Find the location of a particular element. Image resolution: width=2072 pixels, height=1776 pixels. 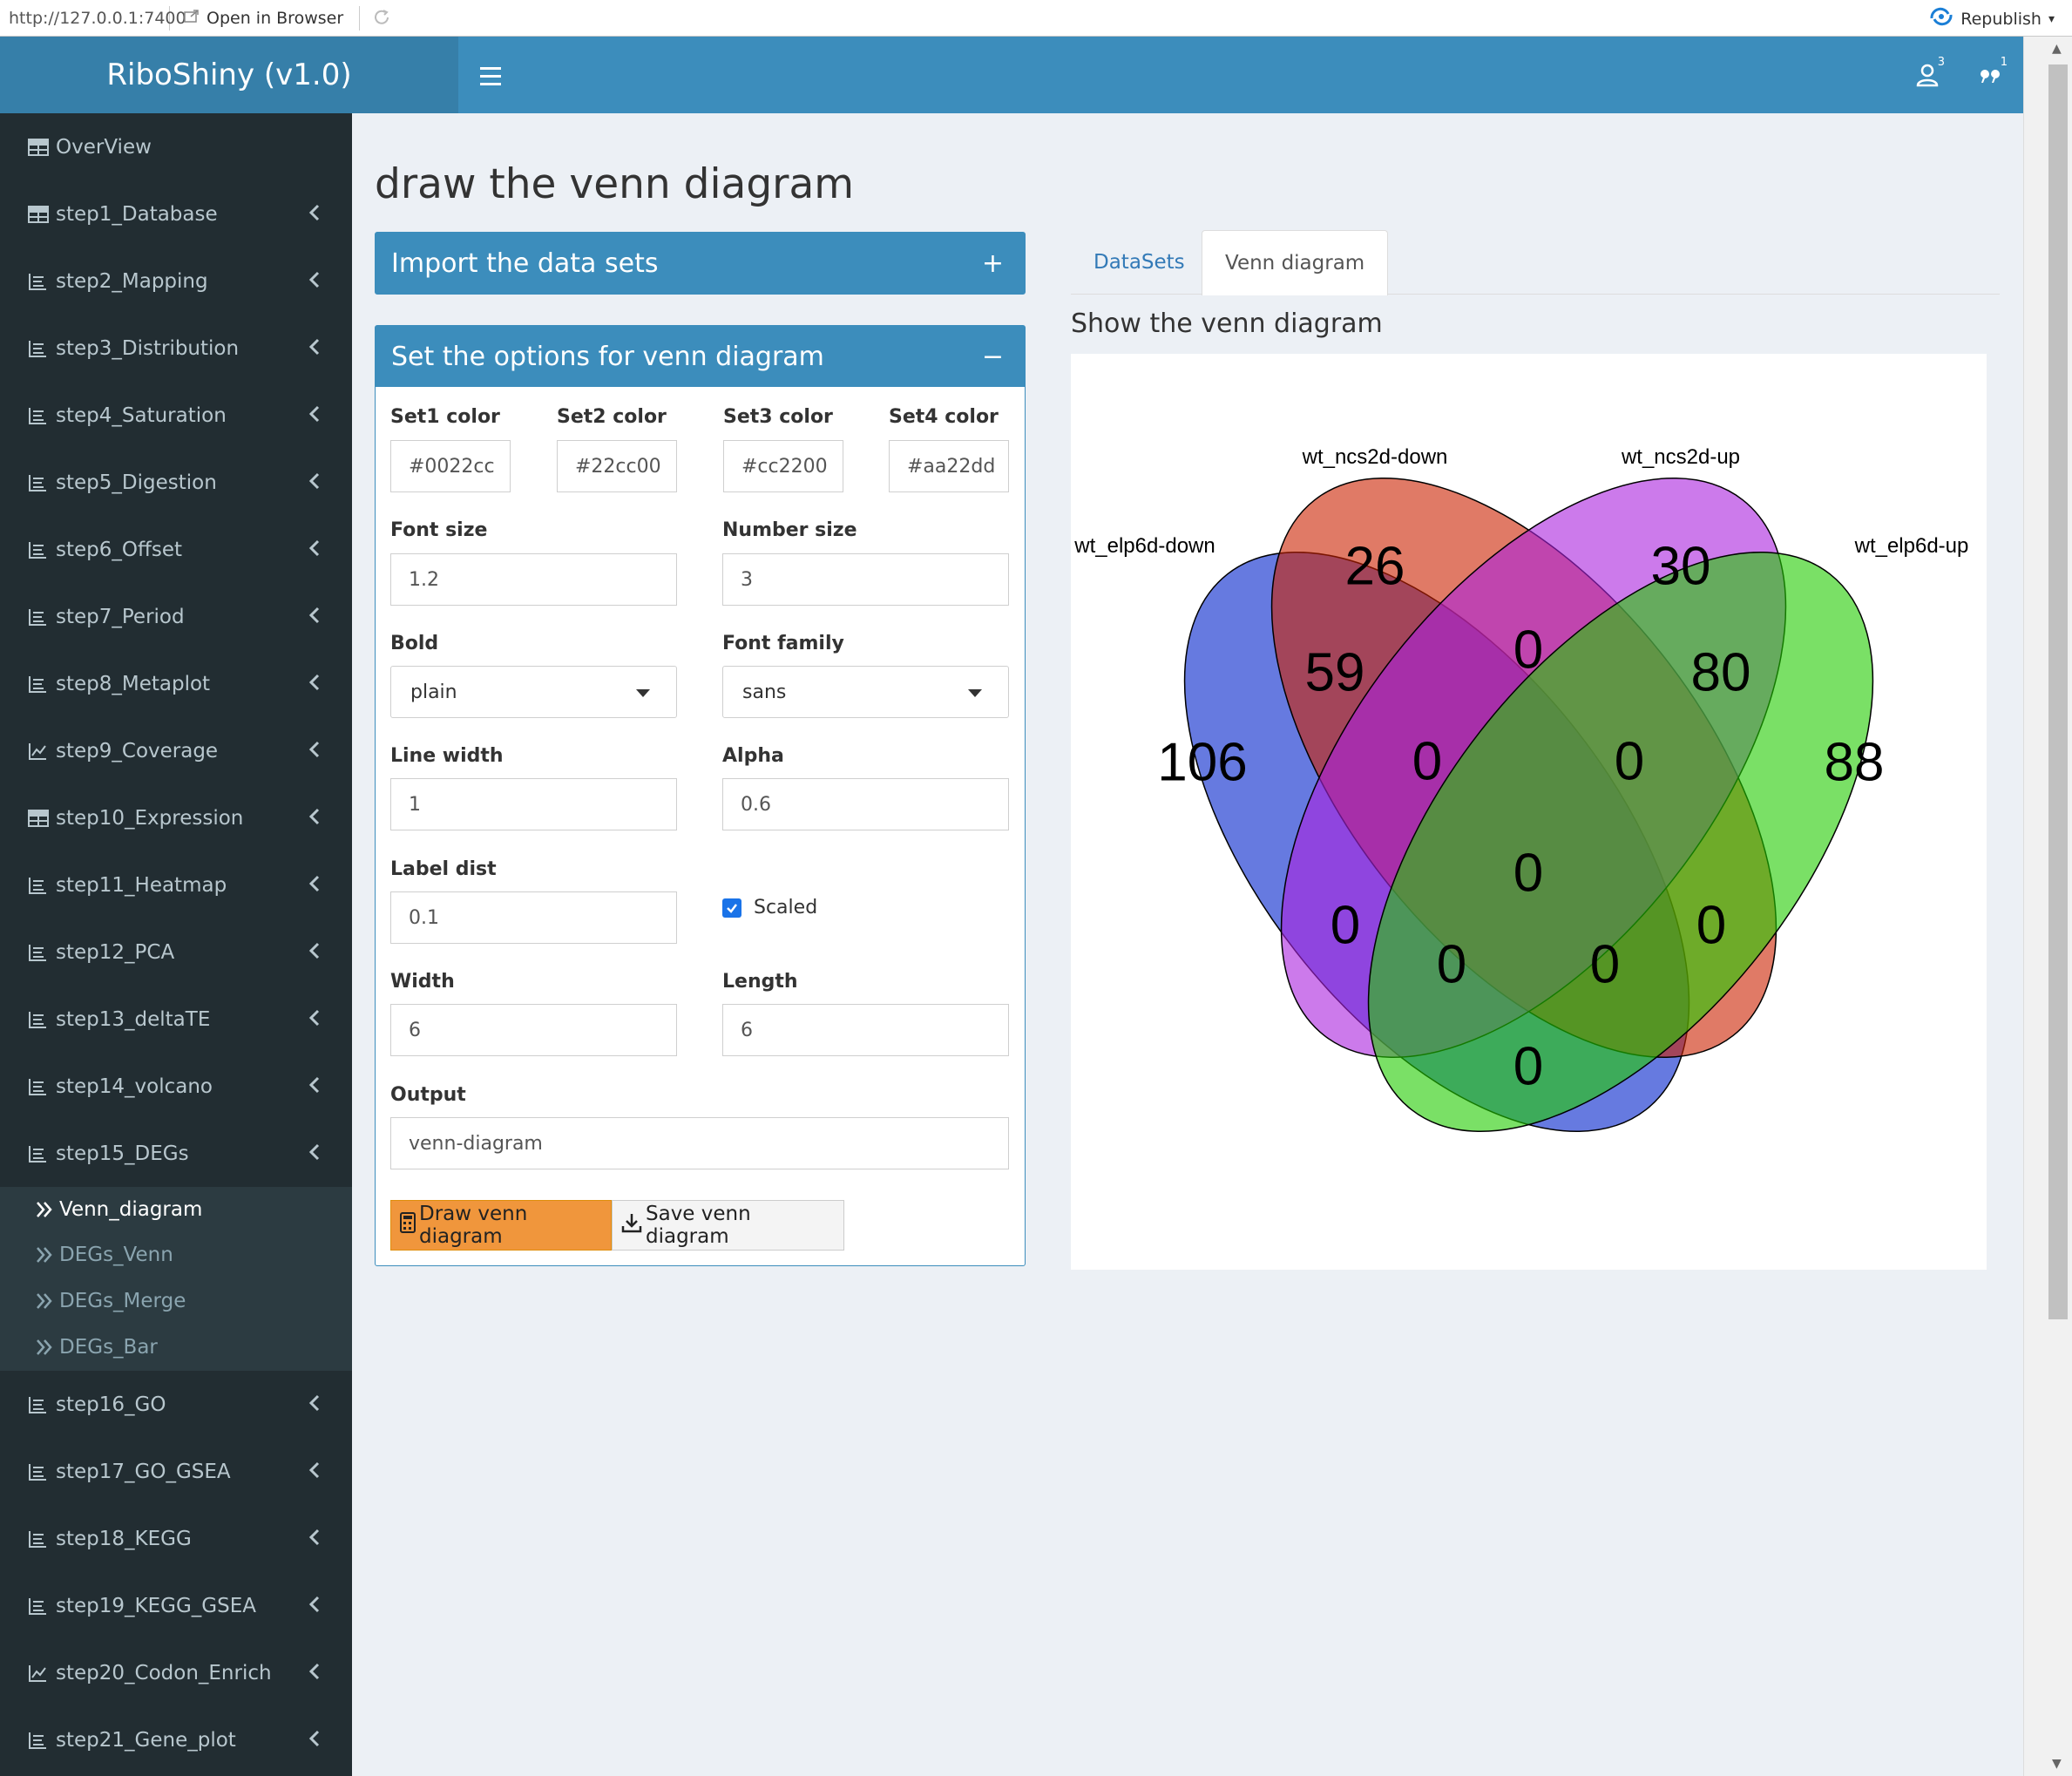

width-input: 6 is located at coordinates (533, 1030).